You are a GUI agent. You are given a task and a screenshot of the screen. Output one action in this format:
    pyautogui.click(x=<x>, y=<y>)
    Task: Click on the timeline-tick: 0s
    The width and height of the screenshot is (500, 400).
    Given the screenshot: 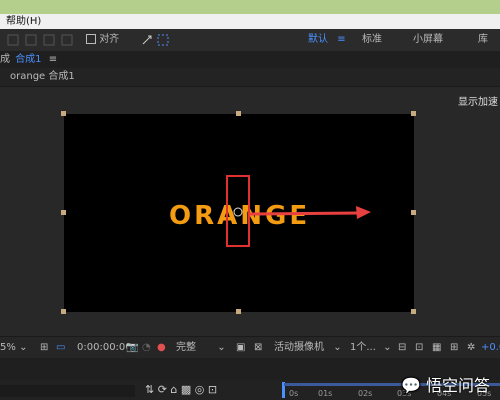 What is the action you would take?
    pyautogui.click(x=294, y=393)
    